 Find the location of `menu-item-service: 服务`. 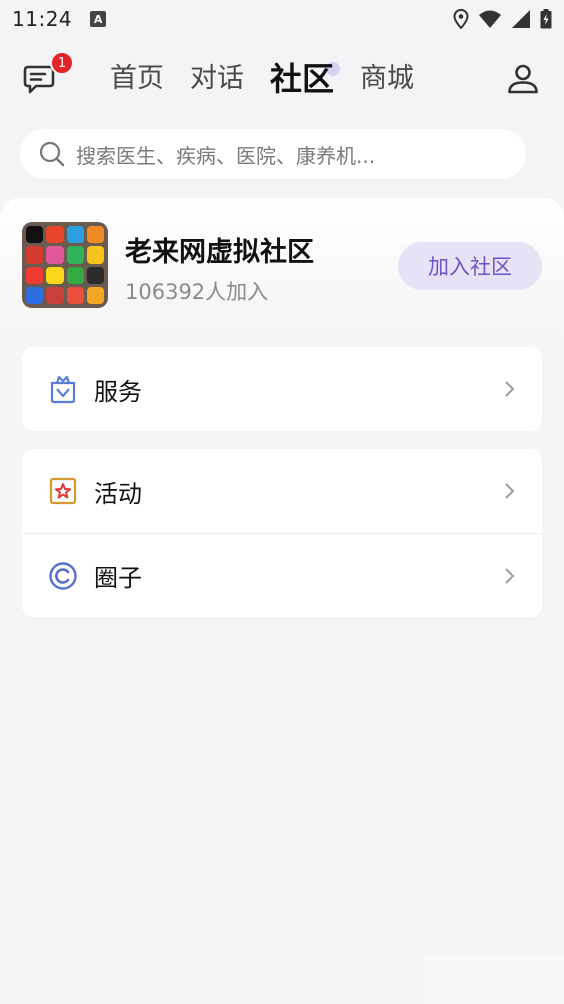

menu-item-service: 服务 is located at coordinates (282, 389).